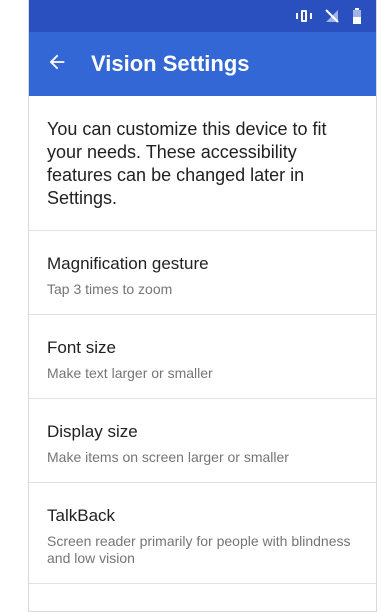 The width and height of the screenshot is (382, 612). Describe the element at coordinates (81, 515) in the screenshot. I see `setting-title: TalkBack` at that location.